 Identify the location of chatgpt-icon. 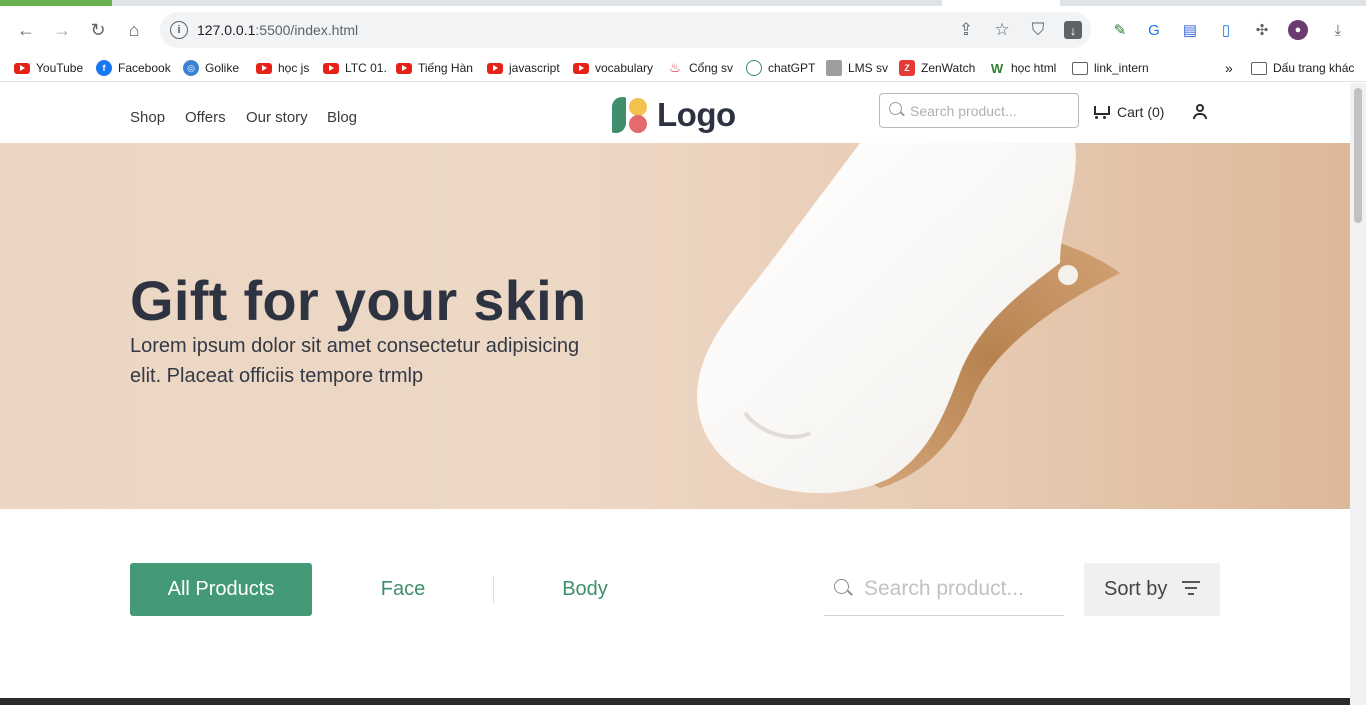
(754, 68).